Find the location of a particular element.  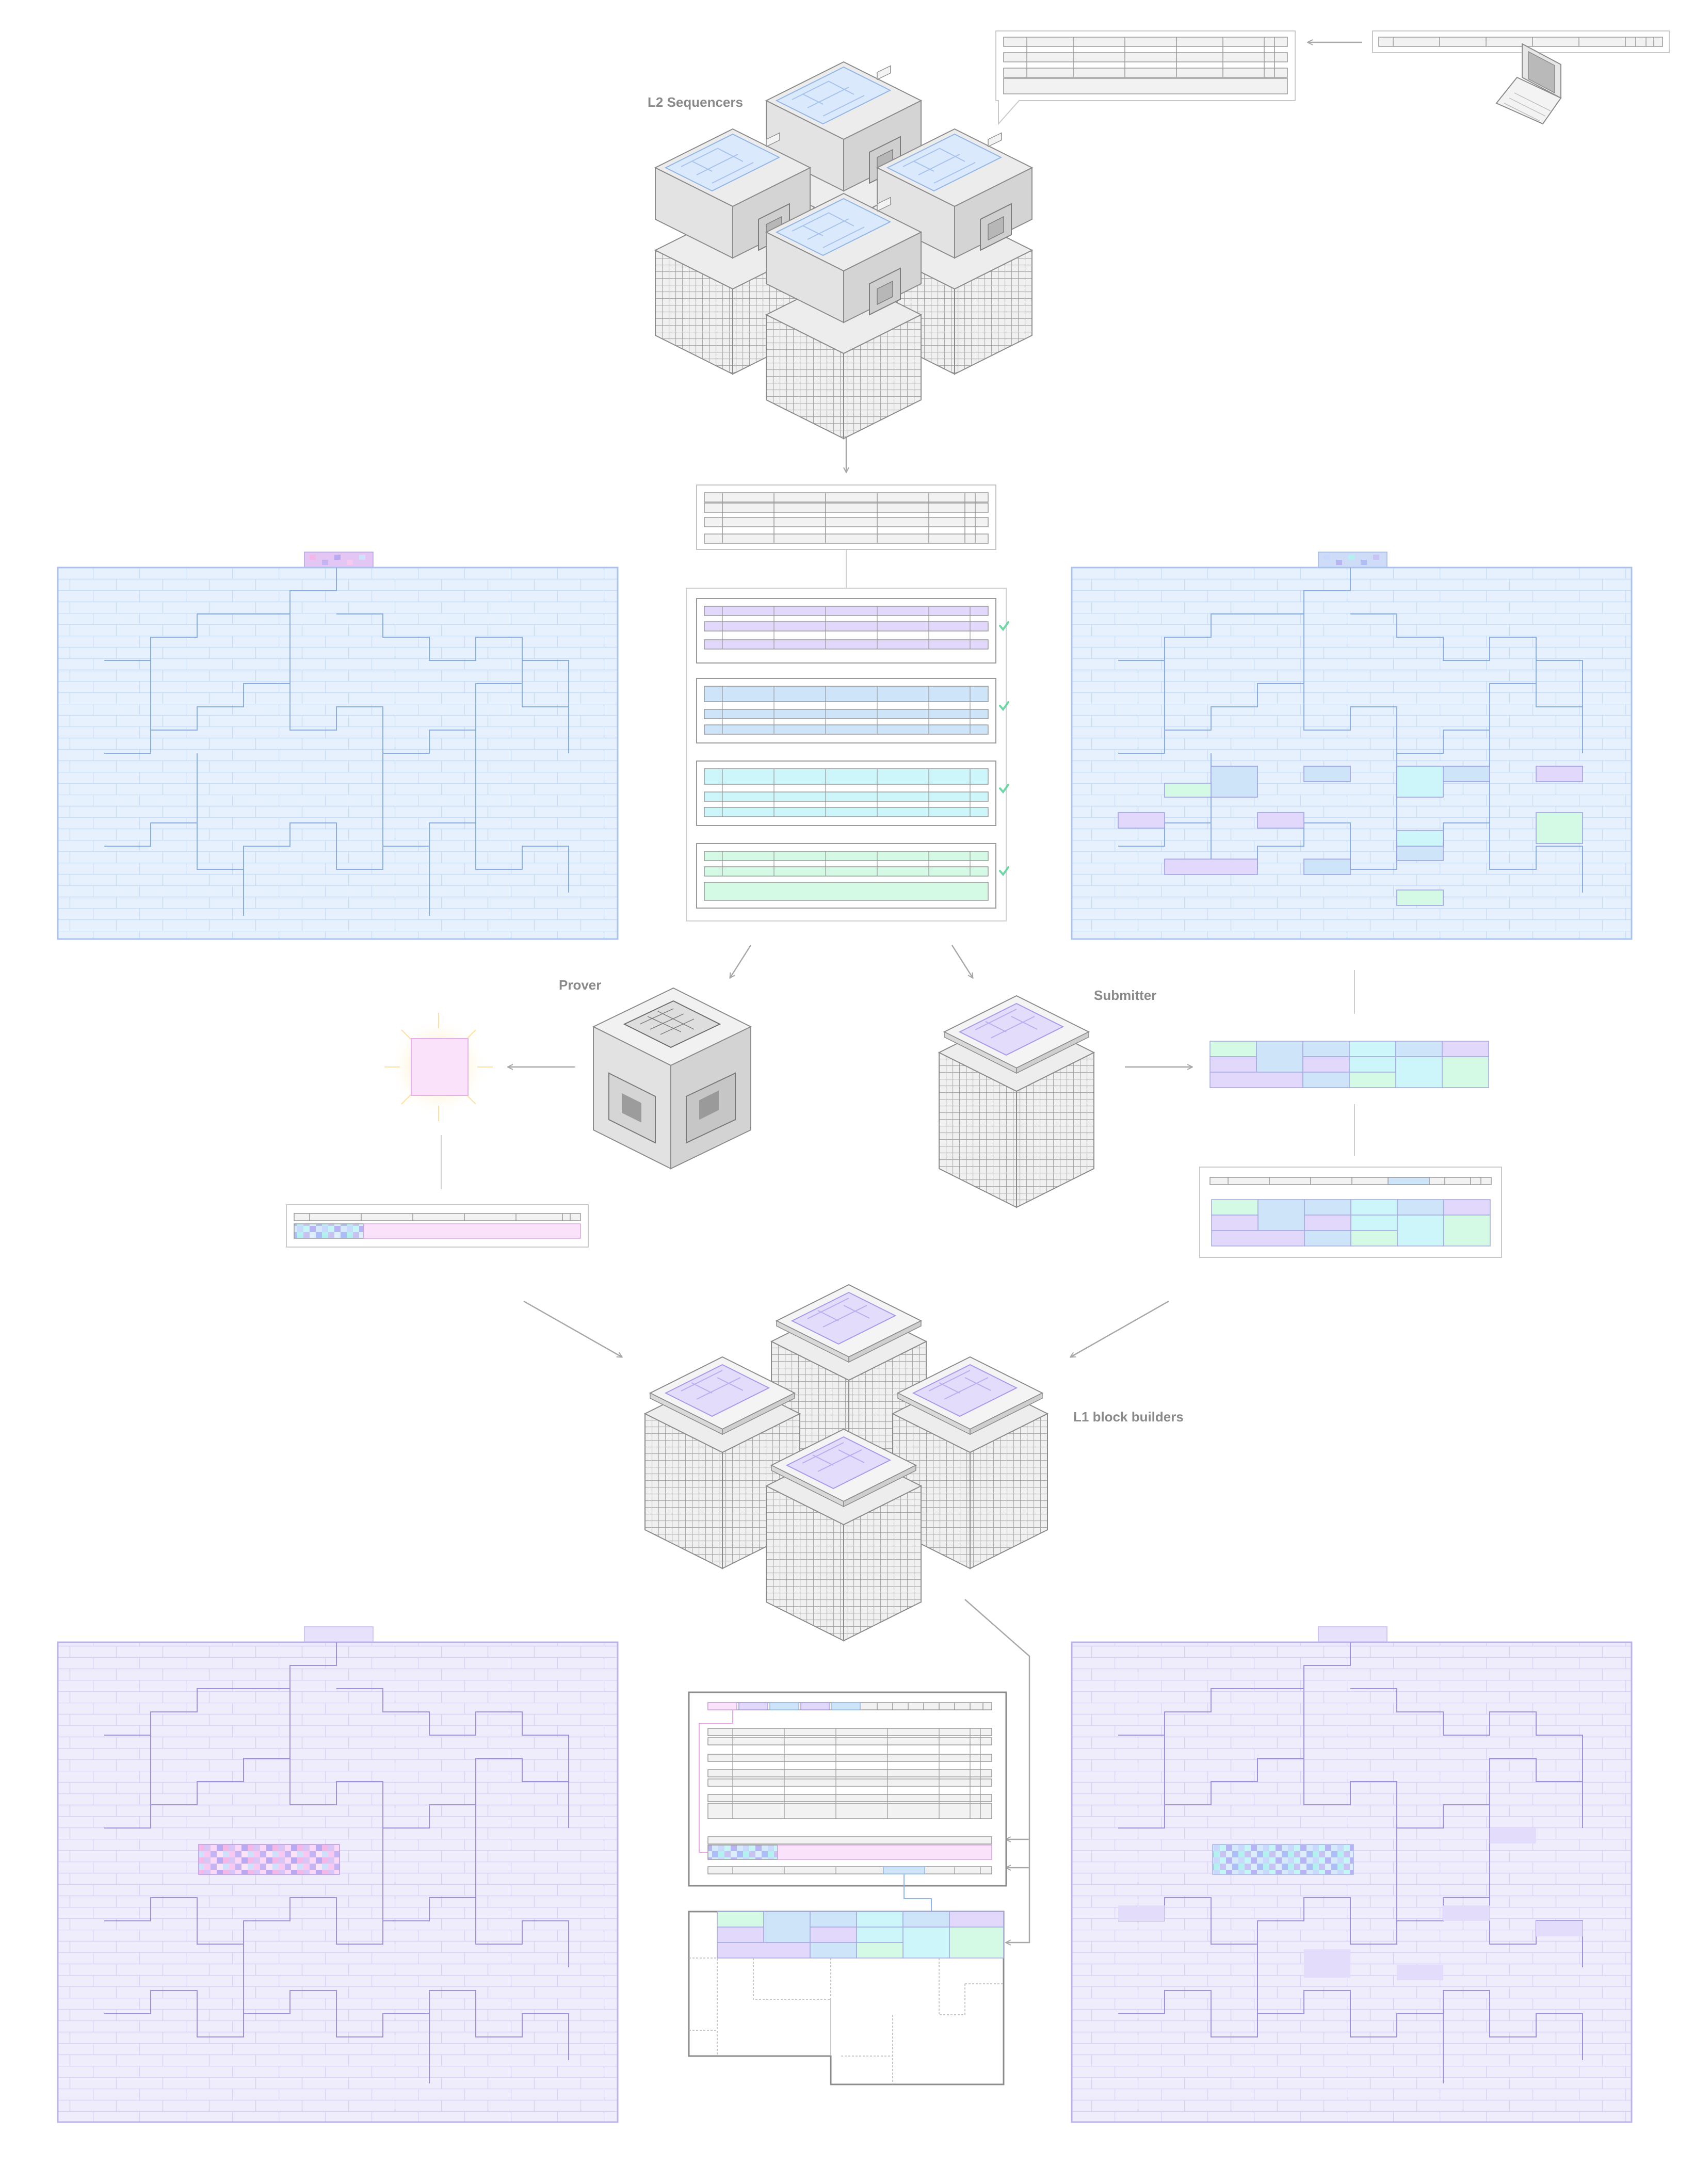

l2-state-grid-left is located at coordinates (338, 746).